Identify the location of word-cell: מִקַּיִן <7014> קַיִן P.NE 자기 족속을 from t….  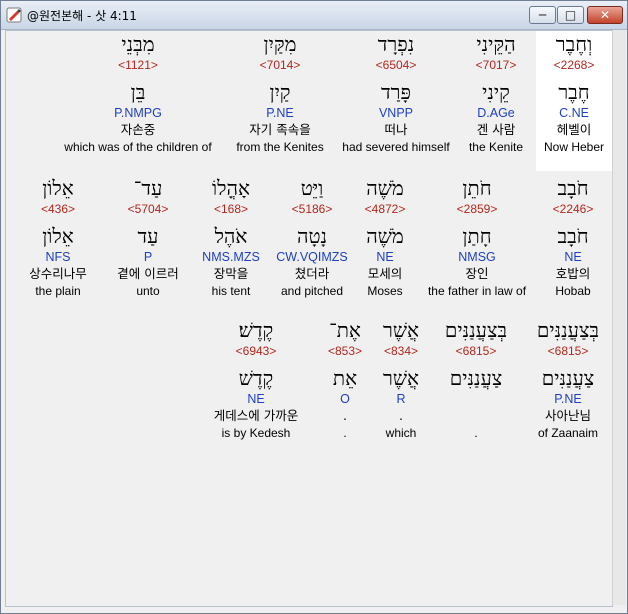
(280, 101).